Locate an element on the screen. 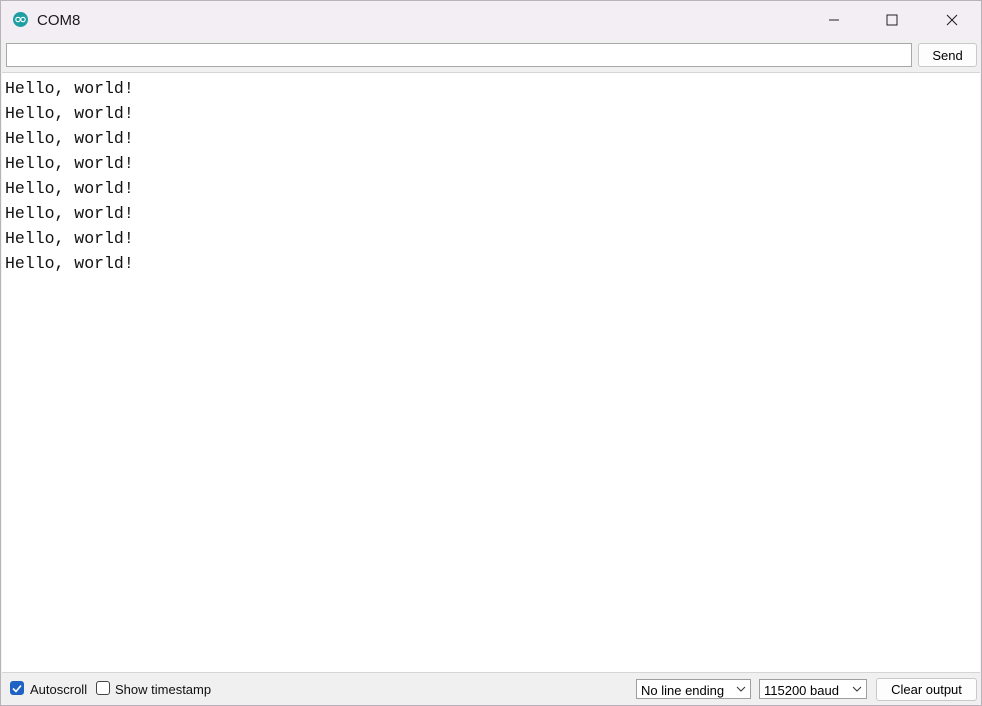 This screenshot has width=982, height=706. maximize-button is located at coordinates (892, 20).